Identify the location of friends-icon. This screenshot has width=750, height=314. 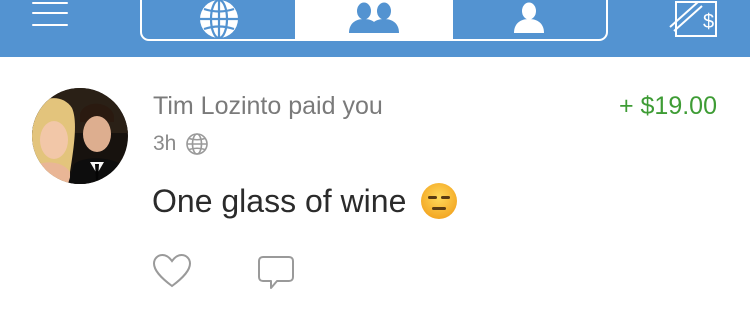
(373, 17).